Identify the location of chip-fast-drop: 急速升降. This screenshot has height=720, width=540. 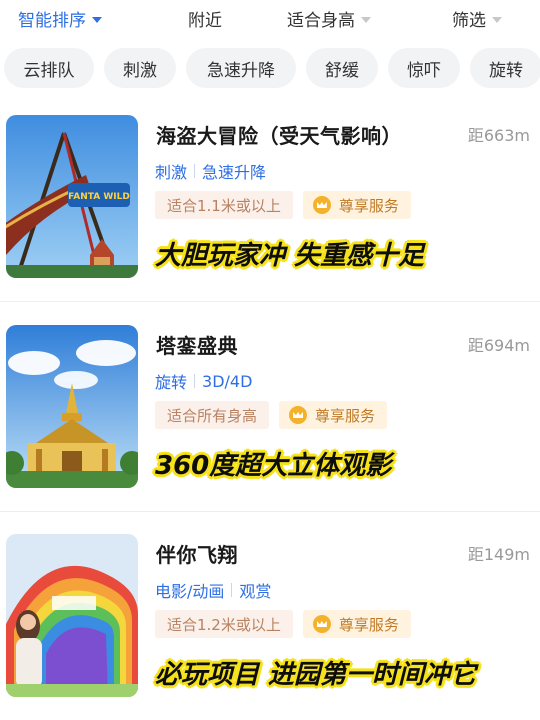
(241, 68).